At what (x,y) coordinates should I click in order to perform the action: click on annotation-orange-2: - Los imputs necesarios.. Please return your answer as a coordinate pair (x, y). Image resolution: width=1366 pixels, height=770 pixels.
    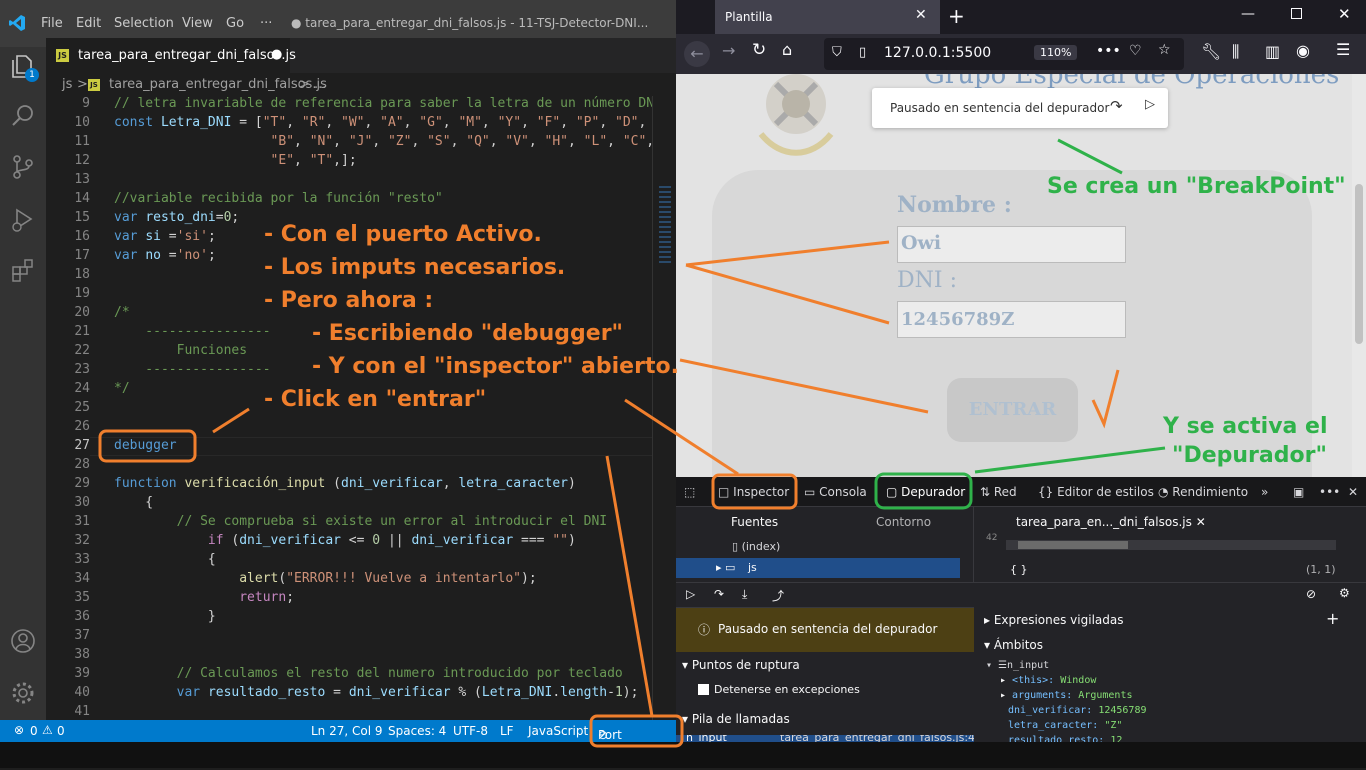
    Looking at the image, I should click on (415, 267).